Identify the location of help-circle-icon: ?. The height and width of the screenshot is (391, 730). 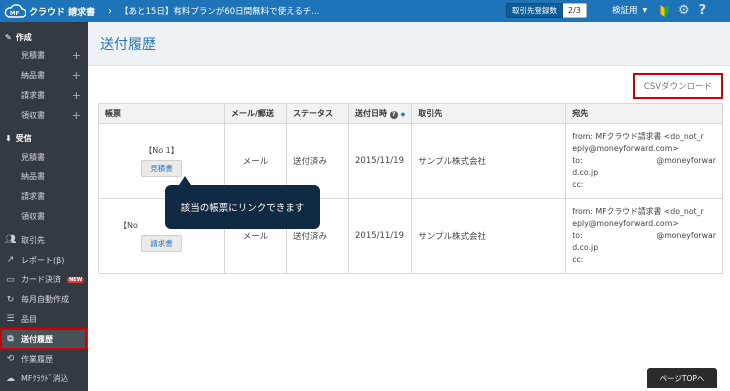
(393, 115).